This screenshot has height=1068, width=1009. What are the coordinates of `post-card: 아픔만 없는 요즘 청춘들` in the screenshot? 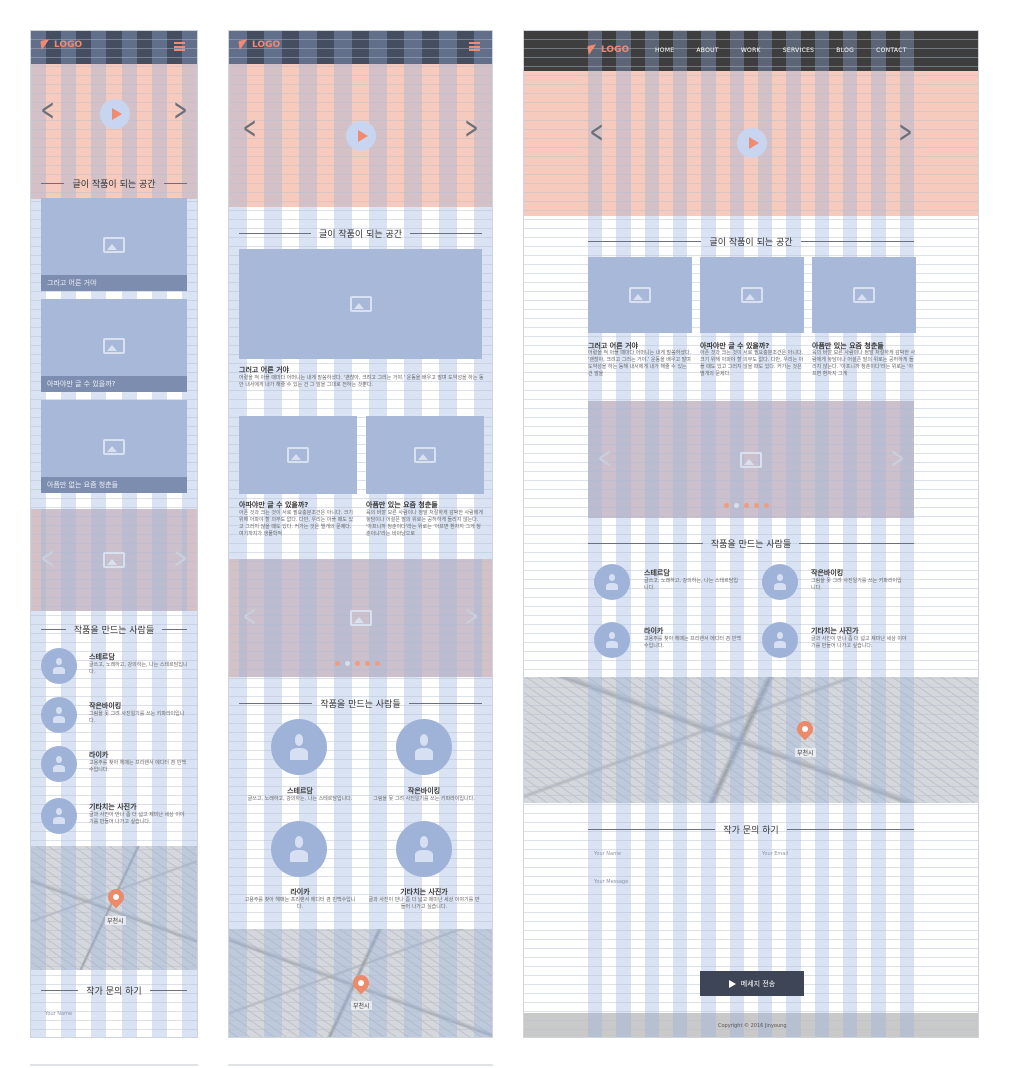 It's located at (114, 446).